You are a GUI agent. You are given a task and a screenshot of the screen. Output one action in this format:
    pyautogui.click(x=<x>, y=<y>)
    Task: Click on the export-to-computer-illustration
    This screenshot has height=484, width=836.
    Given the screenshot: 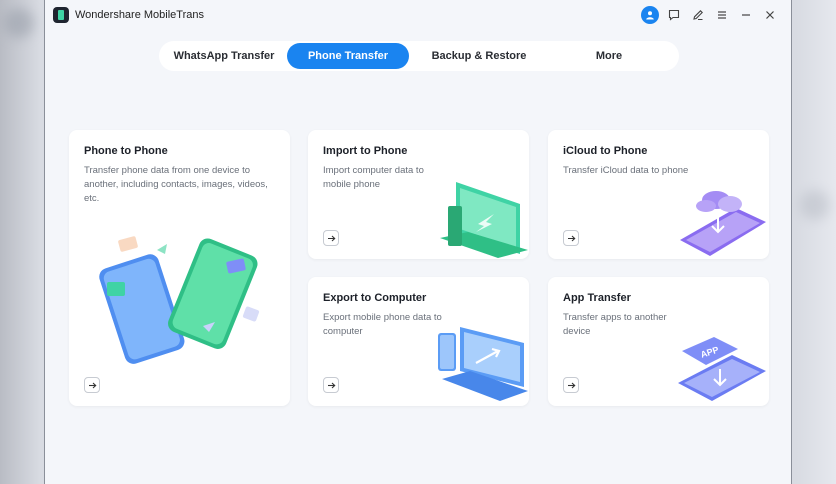 What is the action you would take?
    pyautogui.click(x=483, y=364)
    